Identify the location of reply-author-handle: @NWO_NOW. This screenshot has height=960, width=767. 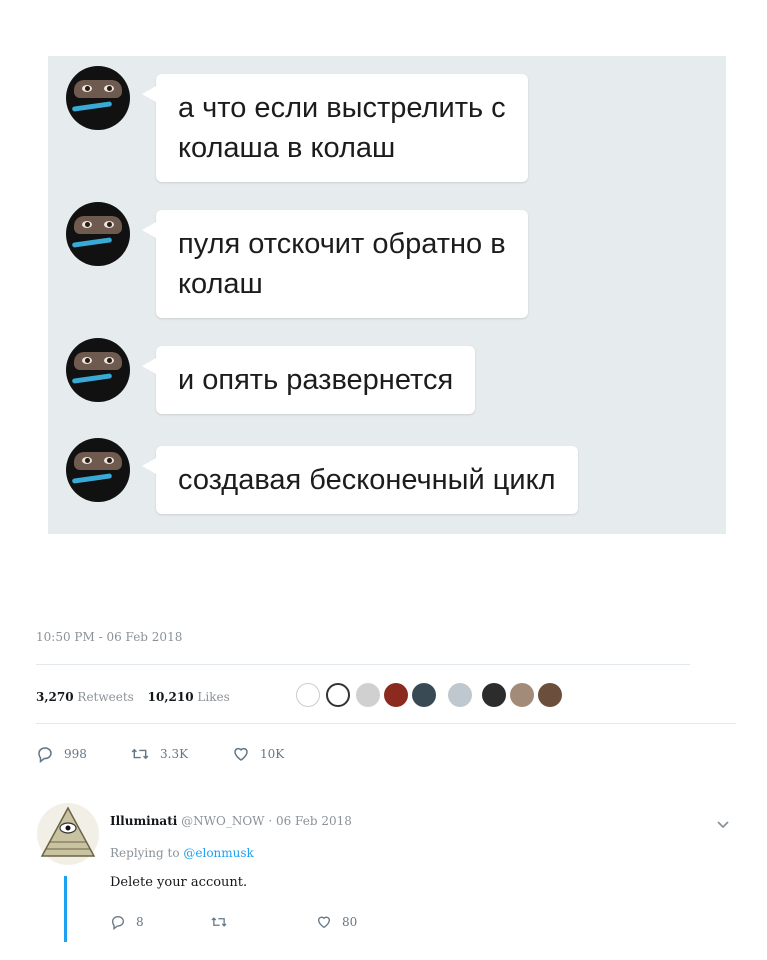
(222, 821).